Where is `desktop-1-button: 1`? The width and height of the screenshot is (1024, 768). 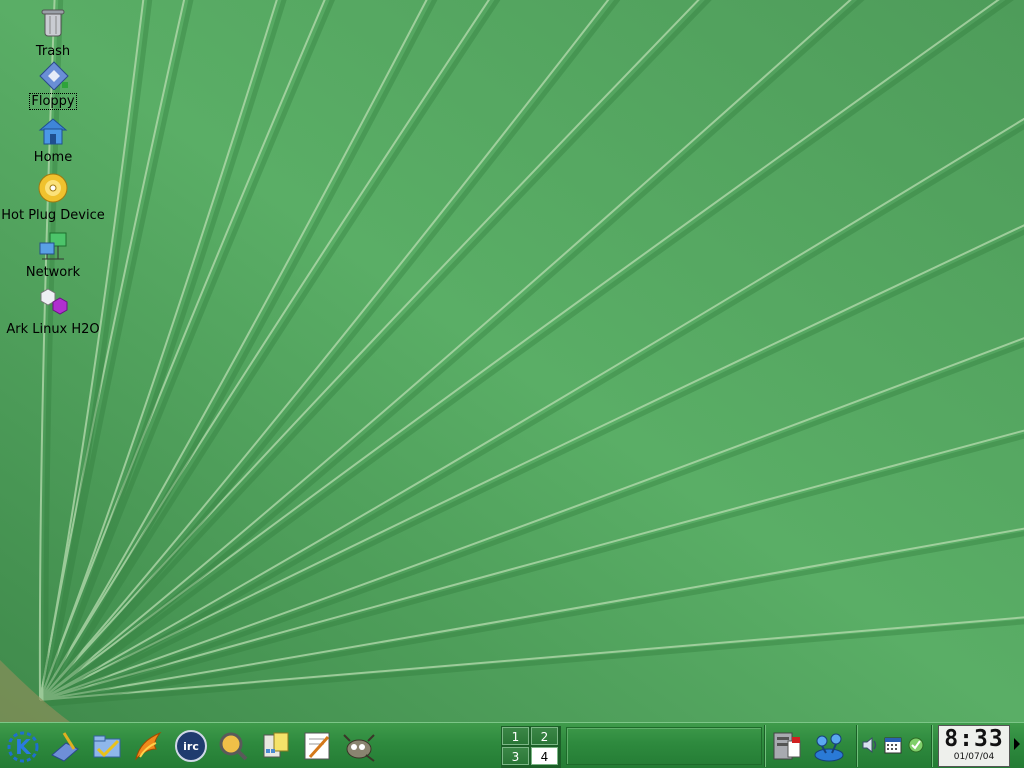 desktop-1-button: 1 is located at coordinates (515, 736).